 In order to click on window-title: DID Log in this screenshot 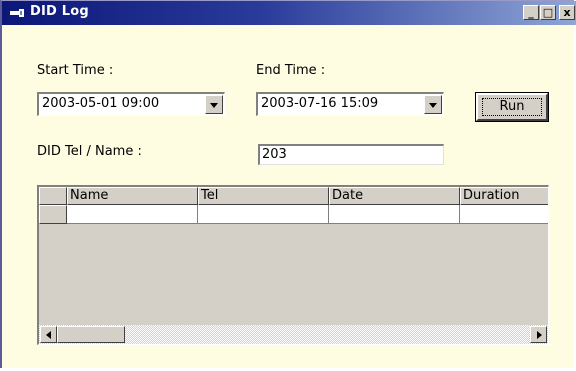, I will do `click(59, 11)`.